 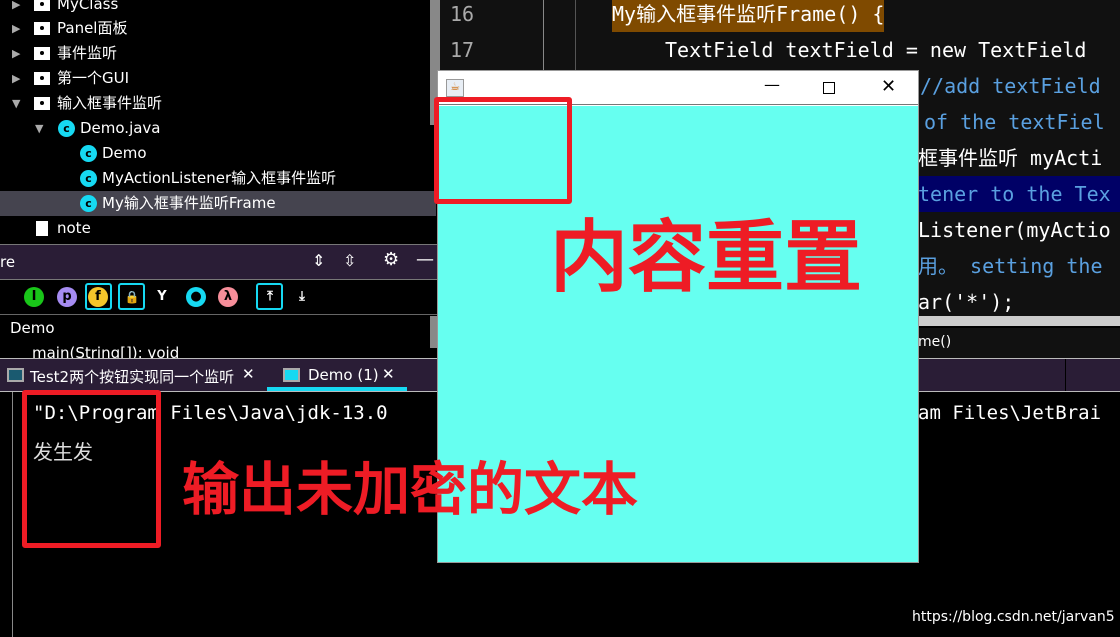 I want to click on file-icon, so click(x=42, y=228).